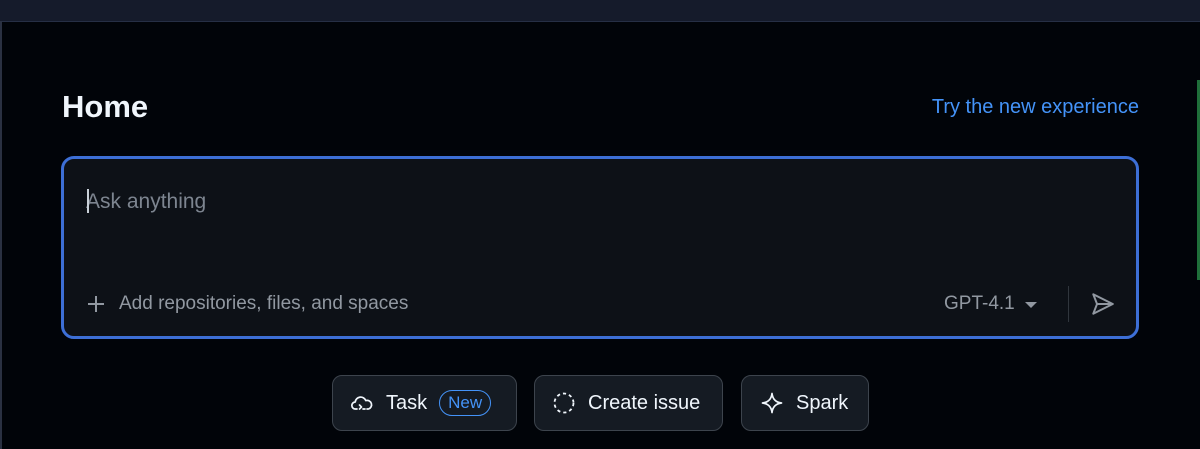 This screenshot has height=449, width=1200. I want to click on cloud-agent-icon, so click(362, 403).